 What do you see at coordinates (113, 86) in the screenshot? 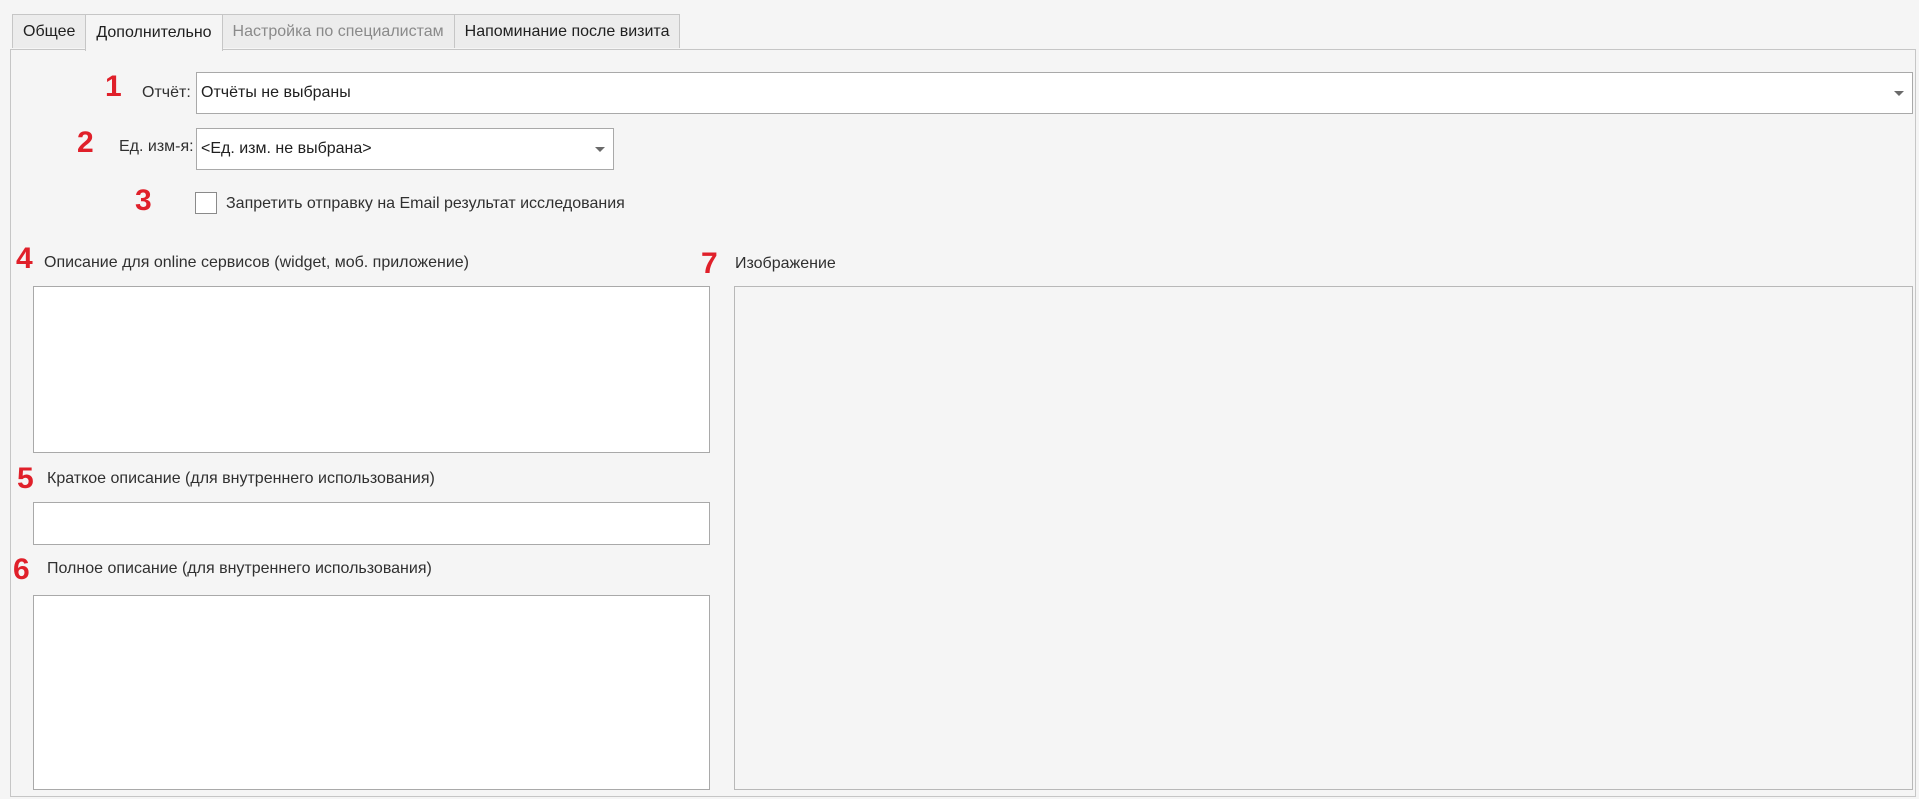
I see `marker-1: 1` at bounding box center [113, 86].